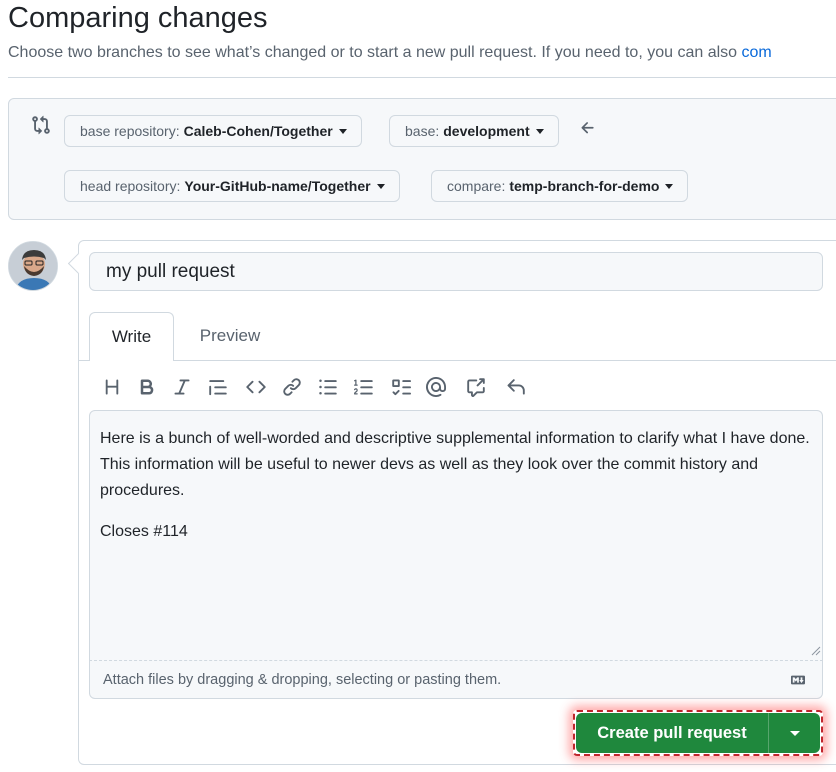 This screenshot has width=836, height=772. What do you see at coordinates (144, 531) in the screenshot?
I see `body-paragraph: Closes #114` at bounding box center [144, 531].